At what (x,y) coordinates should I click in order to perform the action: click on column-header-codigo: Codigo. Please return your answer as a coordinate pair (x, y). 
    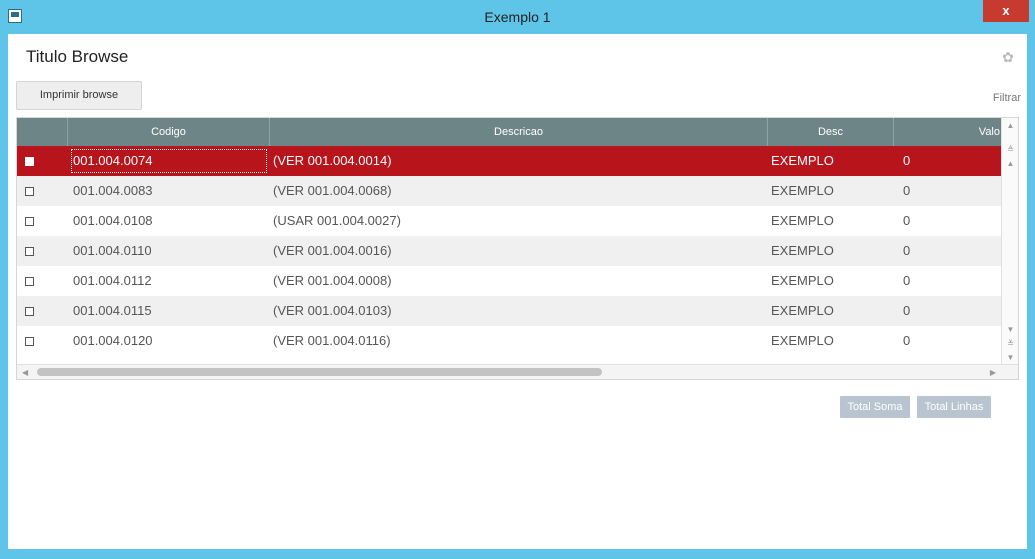
    Looking at the image, I should click on (169, 132).